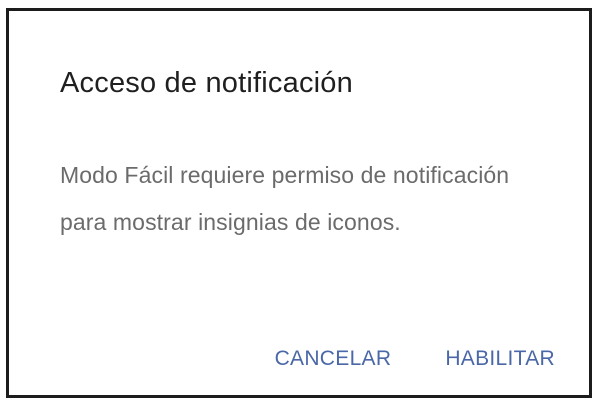  What do you see at coordinates (333, 359) in the screenshot?
I see `cancel-button: CANCELAR` at bounding box center [333, 359].